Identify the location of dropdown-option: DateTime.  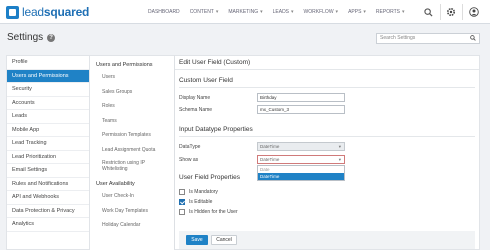
(301, 176).